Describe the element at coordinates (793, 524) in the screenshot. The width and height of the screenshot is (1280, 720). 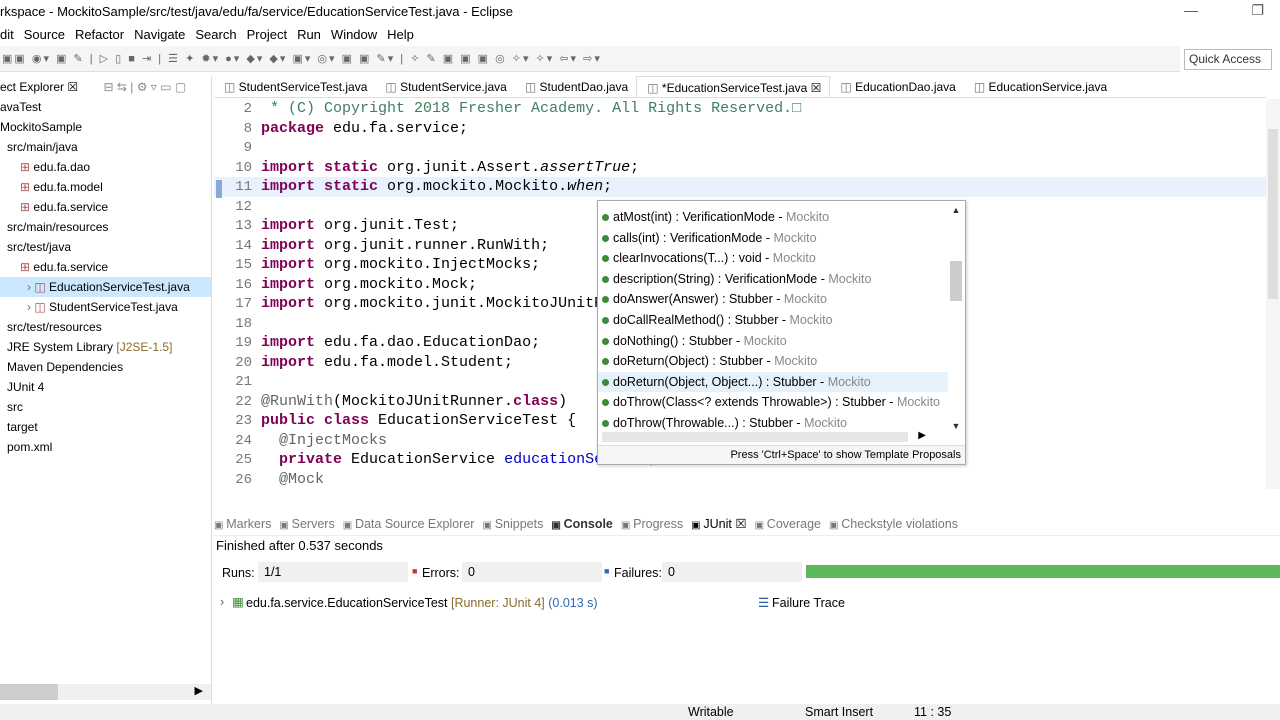
I see `tab-label: Coverage` at that location.